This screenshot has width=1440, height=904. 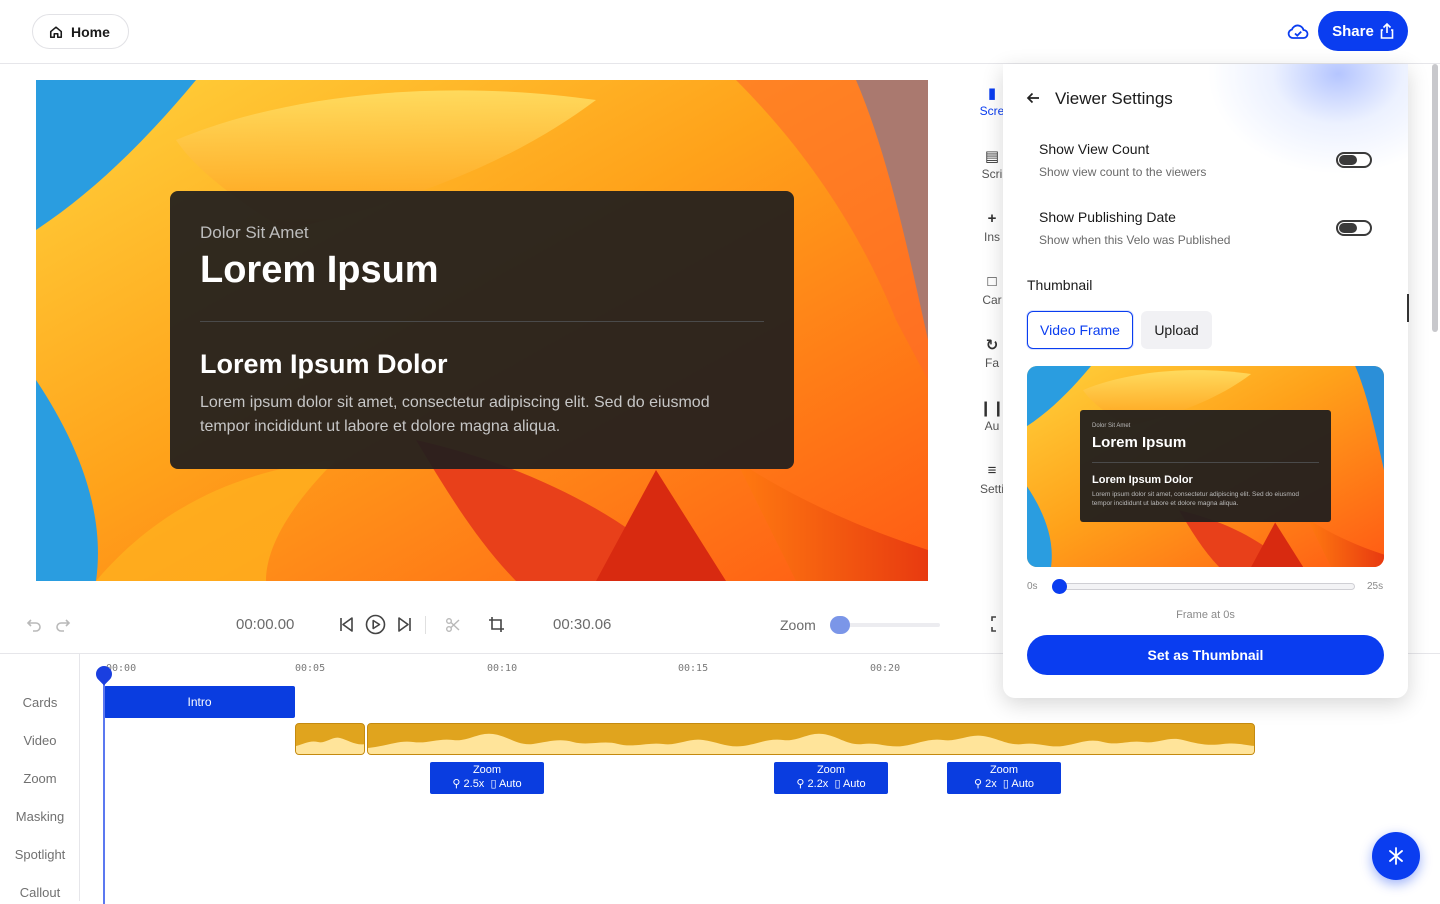 What do you see at coordinates (1363, 31) in the screenshot?
I see `share-button: Share` at bounding box center [1363, 31].